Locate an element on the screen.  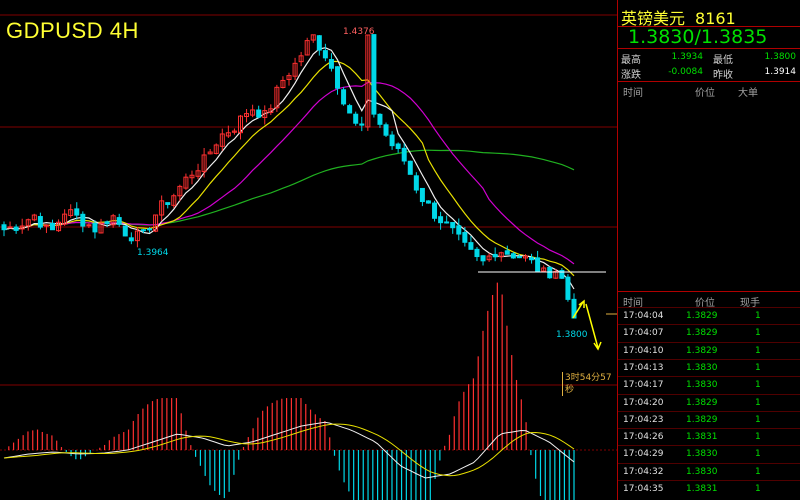
tick-row: 17:04:04 1.3829 1 is located at coordinates (709, 316).